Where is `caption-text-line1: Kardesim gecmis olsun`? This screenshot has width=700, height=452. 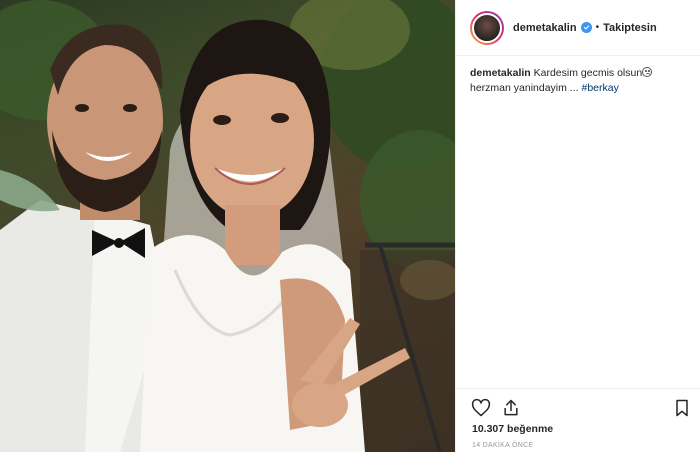 caption-text-line1: Kardesim gecmis olsun is located at coordinates (588, 73).